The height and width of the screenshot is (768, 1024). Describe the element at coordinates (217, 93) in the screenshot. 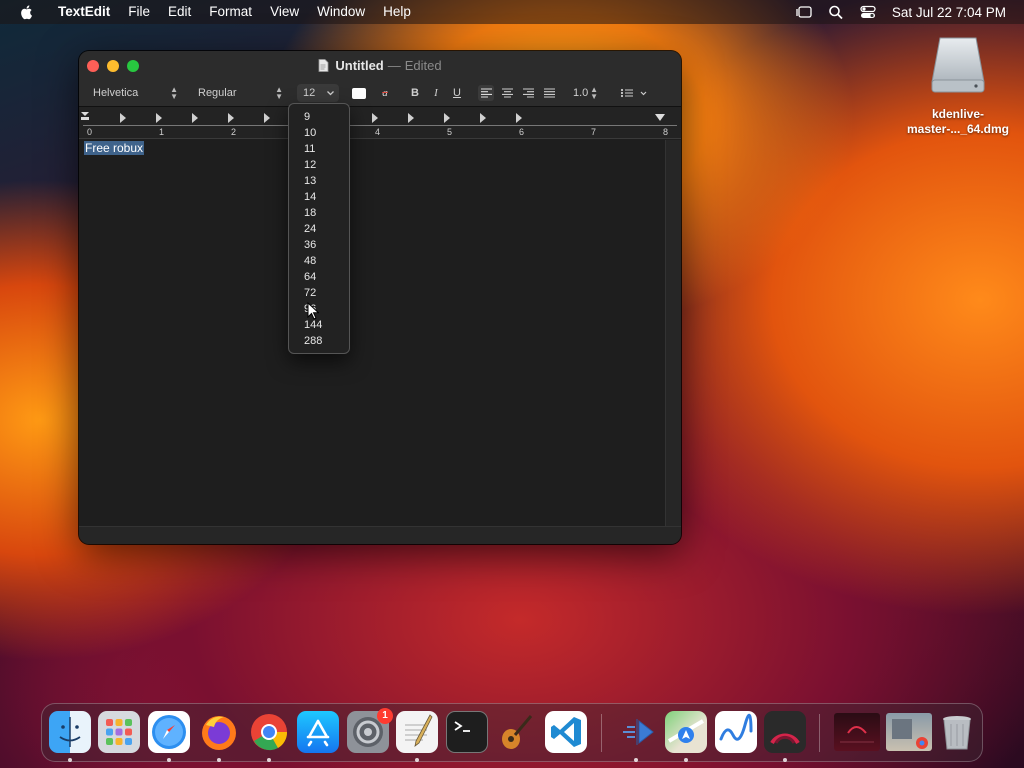

I see `font-style-value: Regular` at that location.